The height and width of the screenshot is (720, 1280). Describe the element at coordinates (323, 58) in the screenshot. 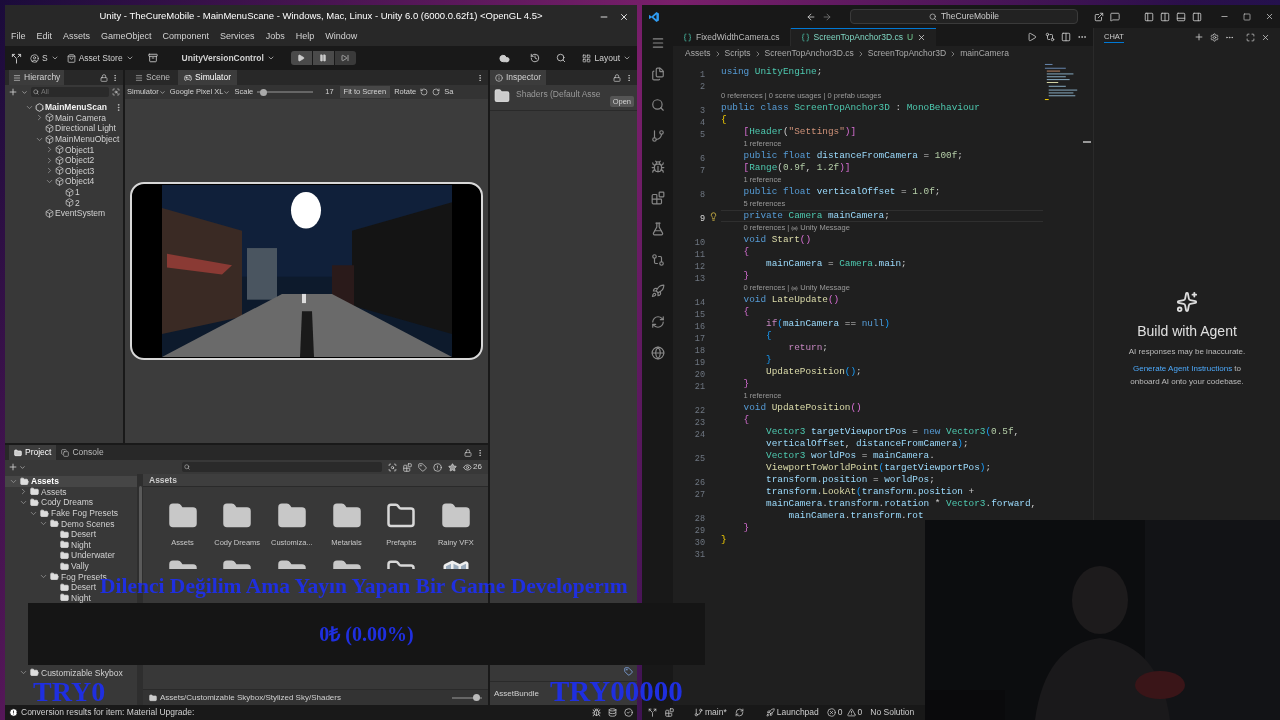

I see `pause-button` at that location.